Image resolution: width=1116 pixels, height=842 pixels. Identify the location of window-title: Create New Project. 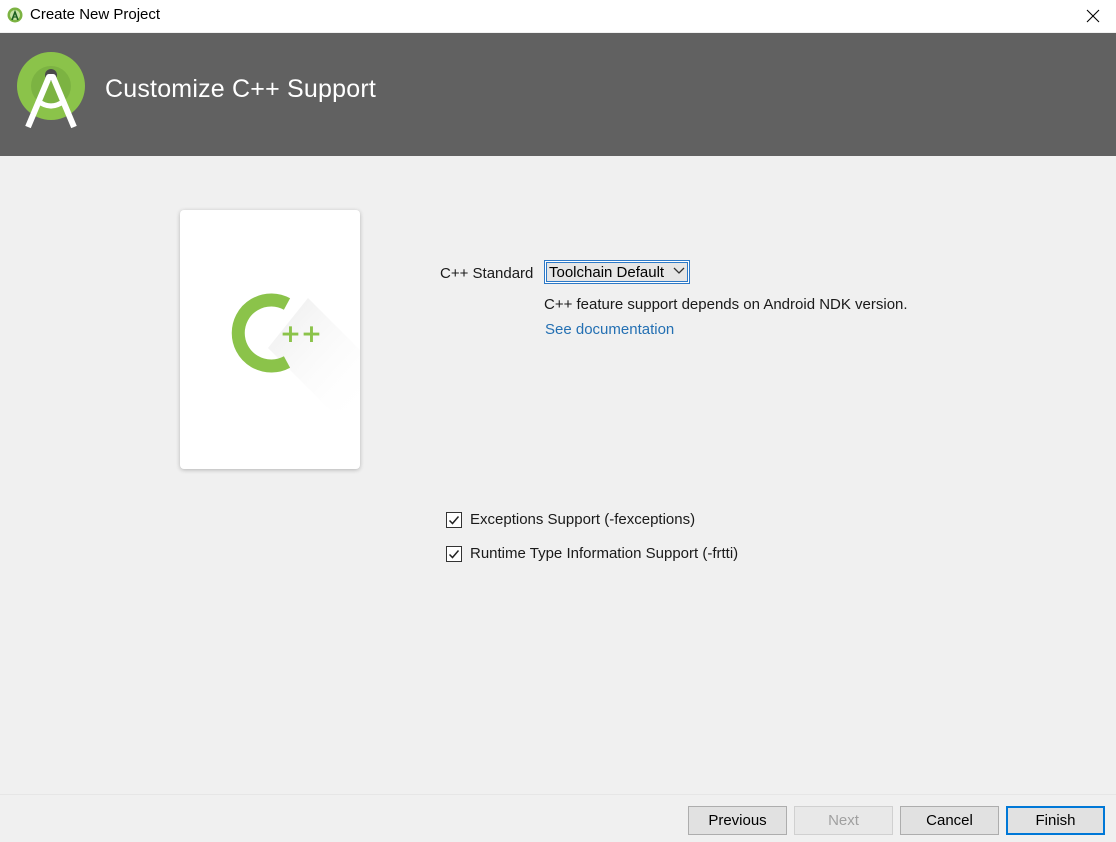
(95, 14).